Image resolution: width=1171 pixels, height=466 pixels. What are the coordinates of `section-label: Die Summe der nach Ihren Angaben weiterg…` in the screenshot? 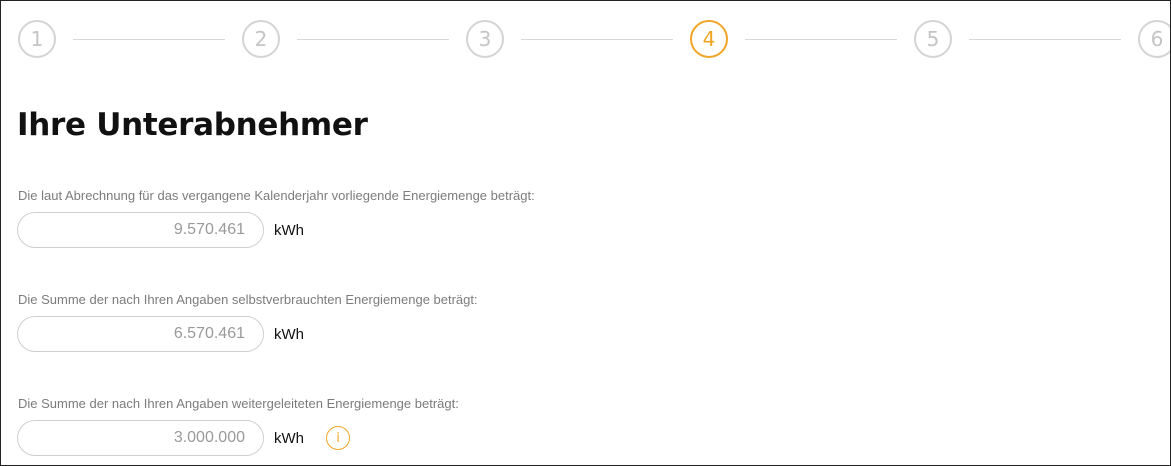 It's located at (238, 403).